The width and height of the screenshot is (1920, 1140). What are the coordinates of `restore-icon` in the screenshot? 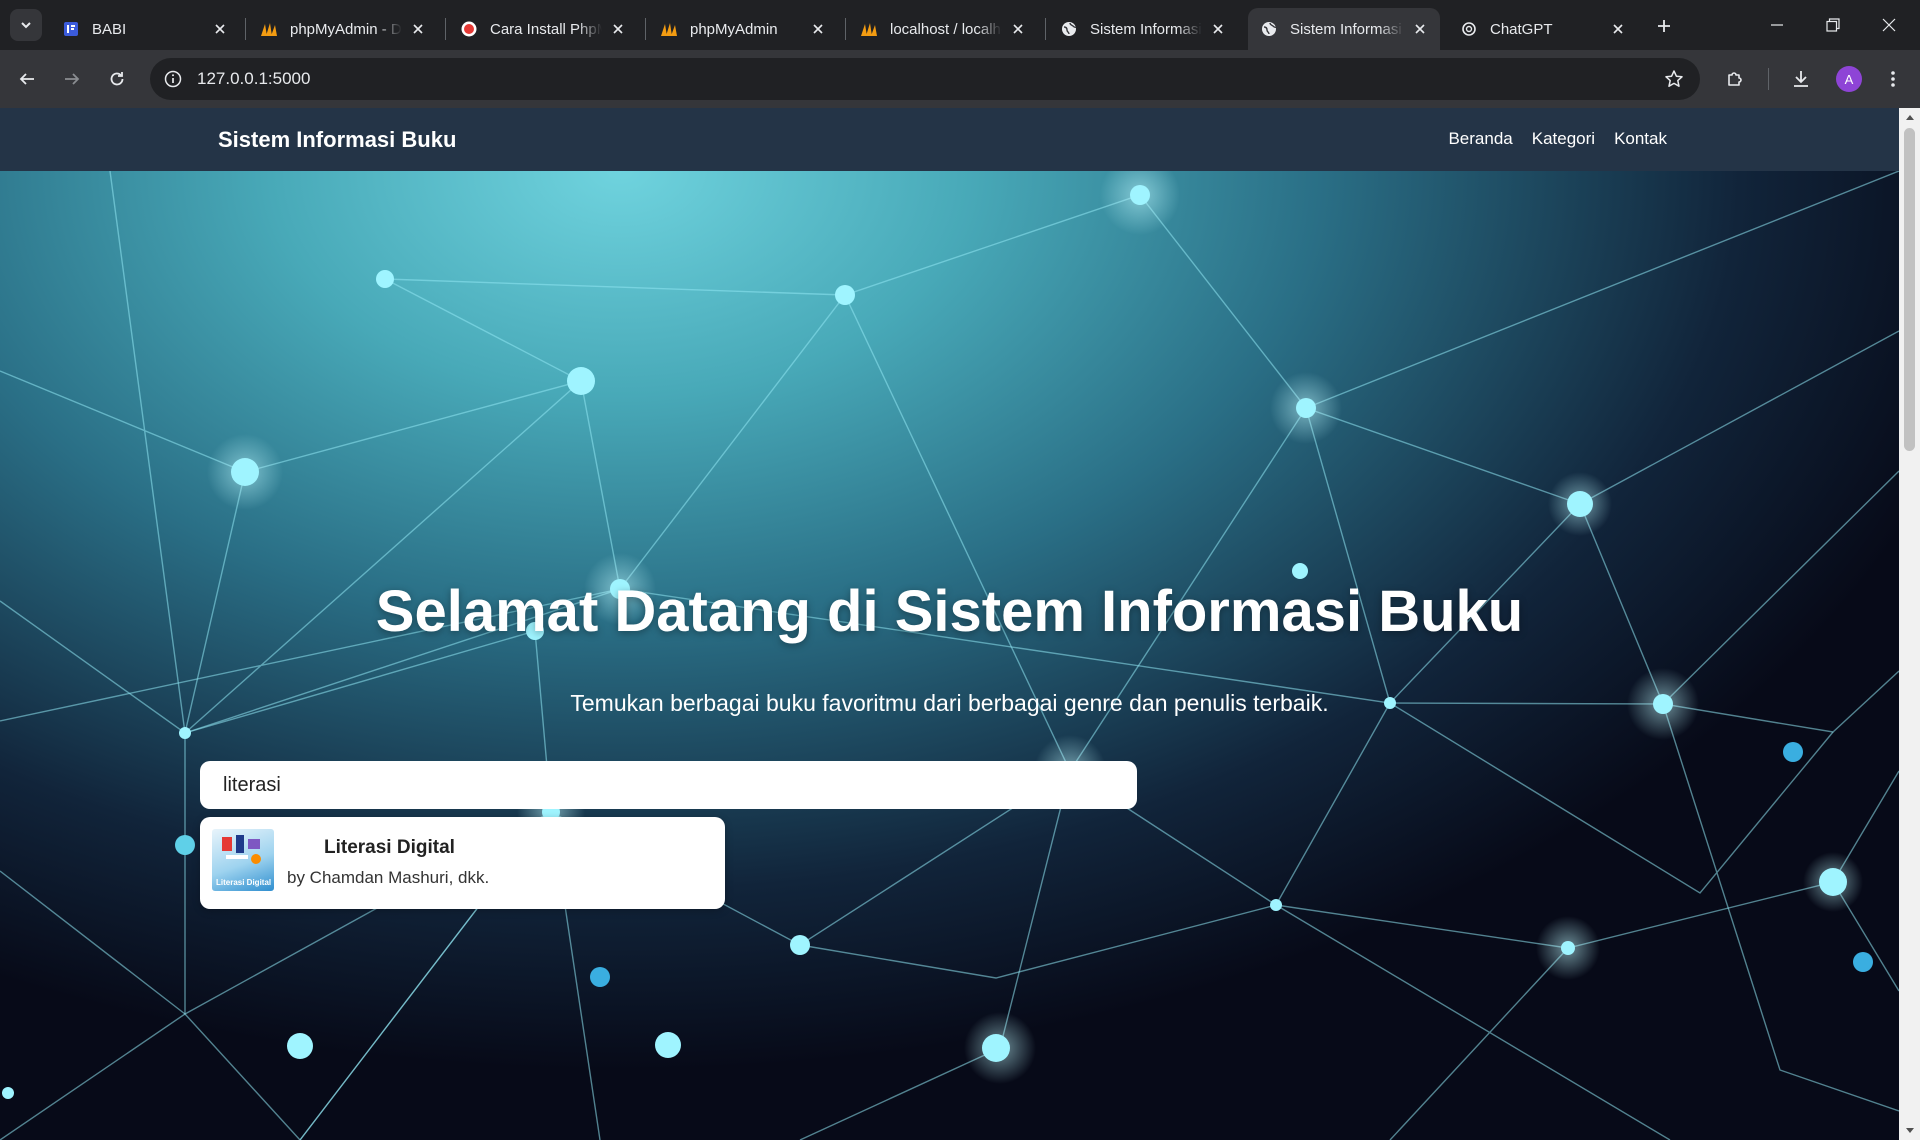 It's located at (1833, 25).